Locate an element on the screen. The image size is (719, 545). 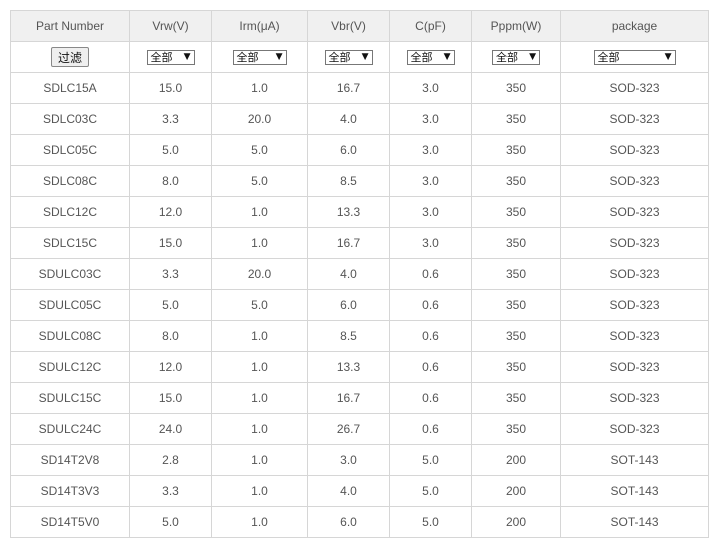
cell-part-number: SDULC24C is located at coordinates (70, 429).